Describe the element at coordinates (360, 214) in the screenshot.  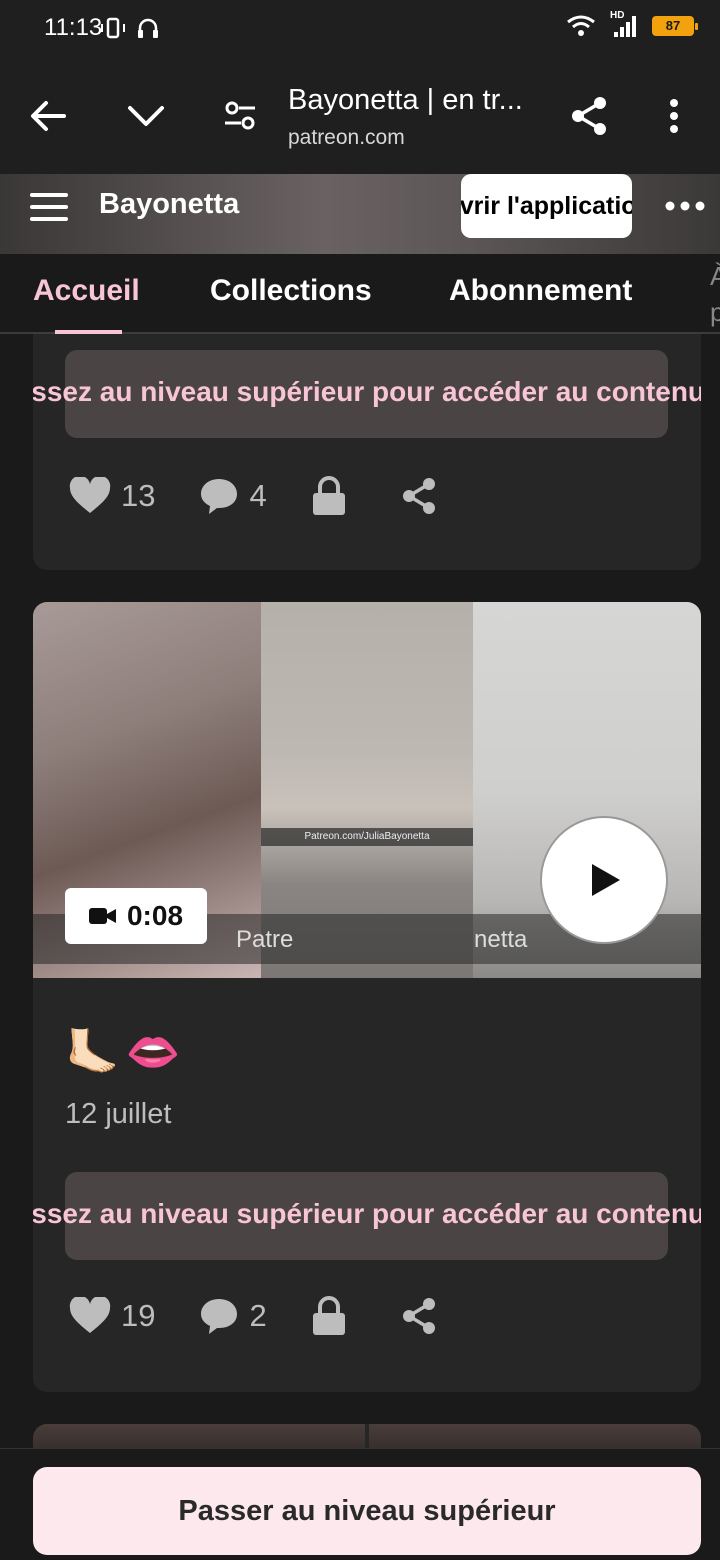
I see `creator-header: Bayonetta Ouvrir l'application` at that location.